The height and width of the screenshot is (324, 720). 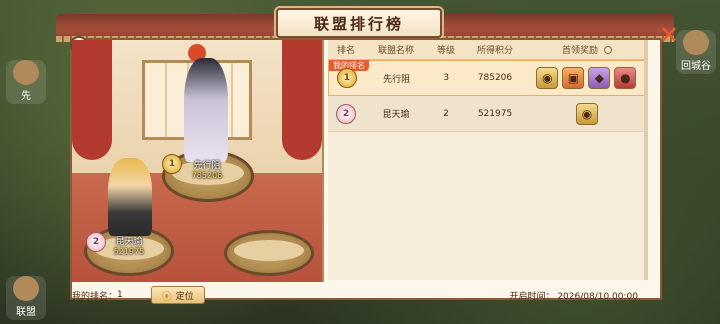 I want to click on score-cell: 521975, so click(x=495, y=113).